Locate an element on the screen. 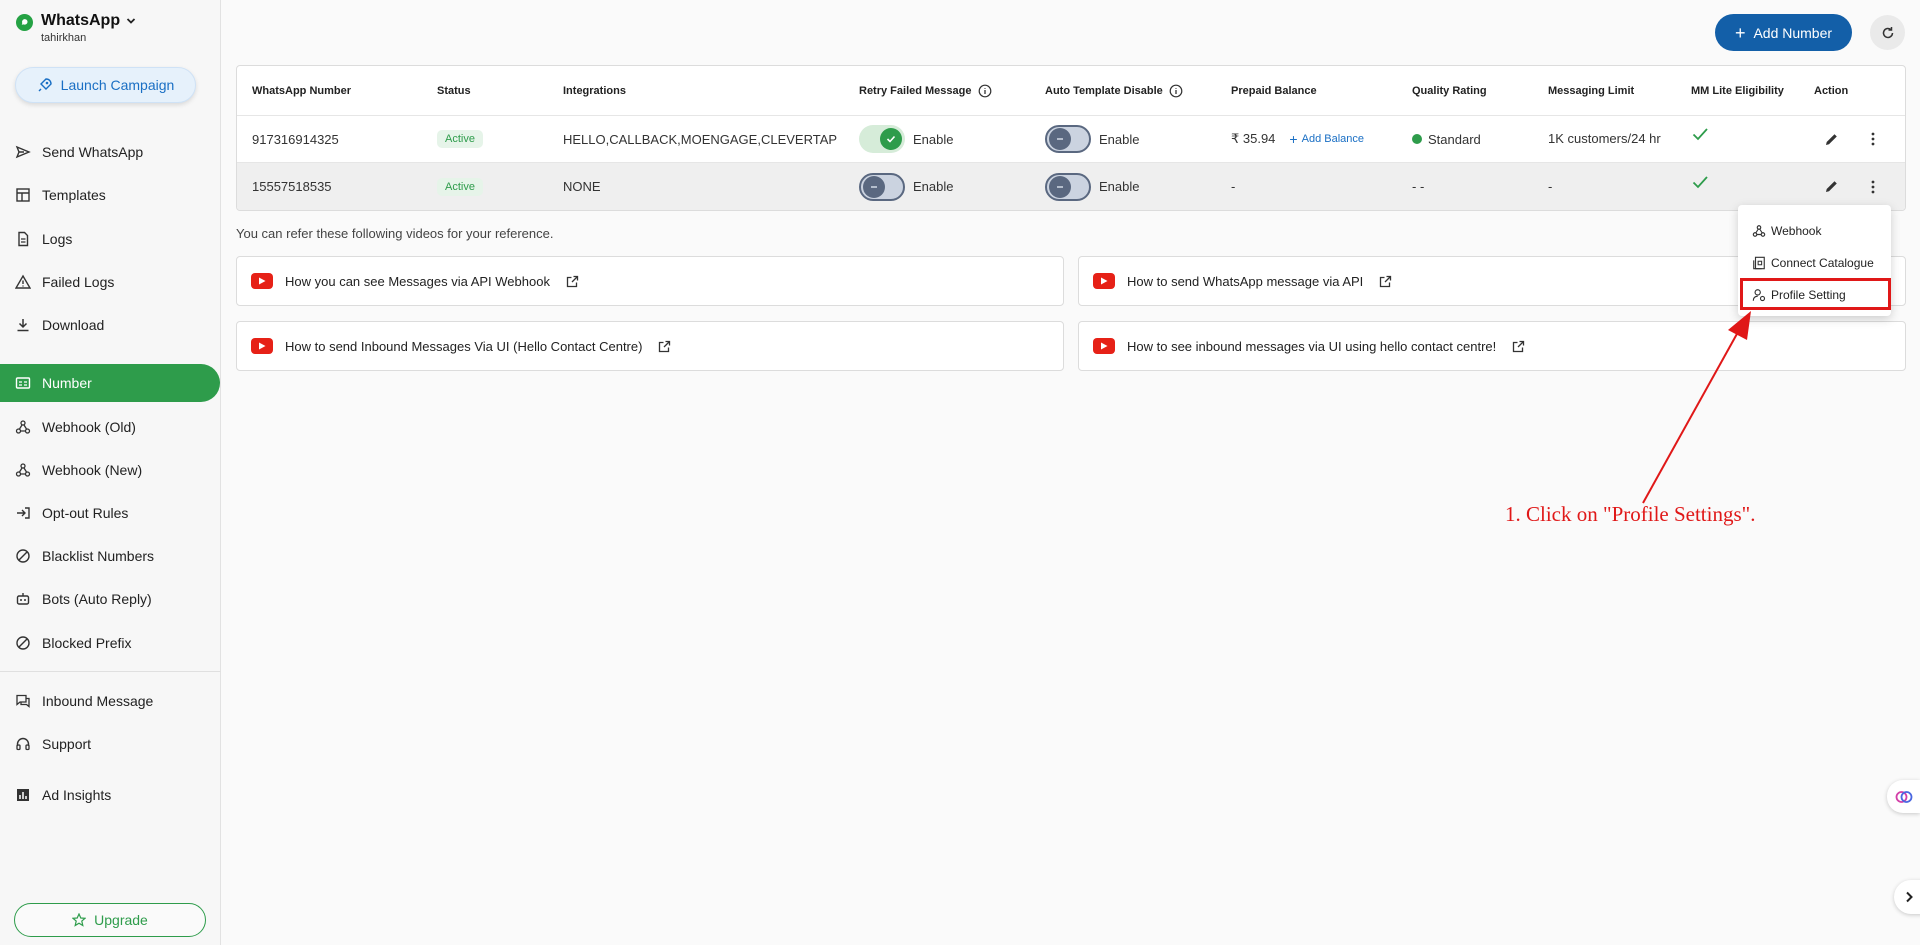 This screenshot has width=1920, height=945. sidebar-item-label: Opt-out Rules is located at coordinates (85, 513).